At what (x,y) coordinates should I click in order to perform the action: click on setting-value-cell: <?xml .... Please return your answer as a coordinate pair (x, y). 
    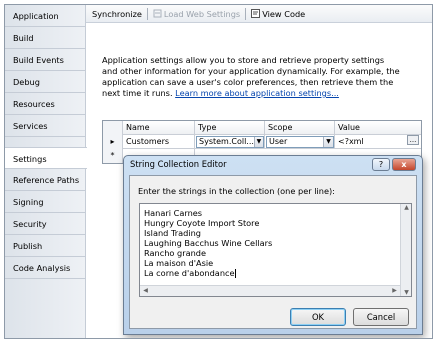
    Looking at the image, I should click on (378, 142).